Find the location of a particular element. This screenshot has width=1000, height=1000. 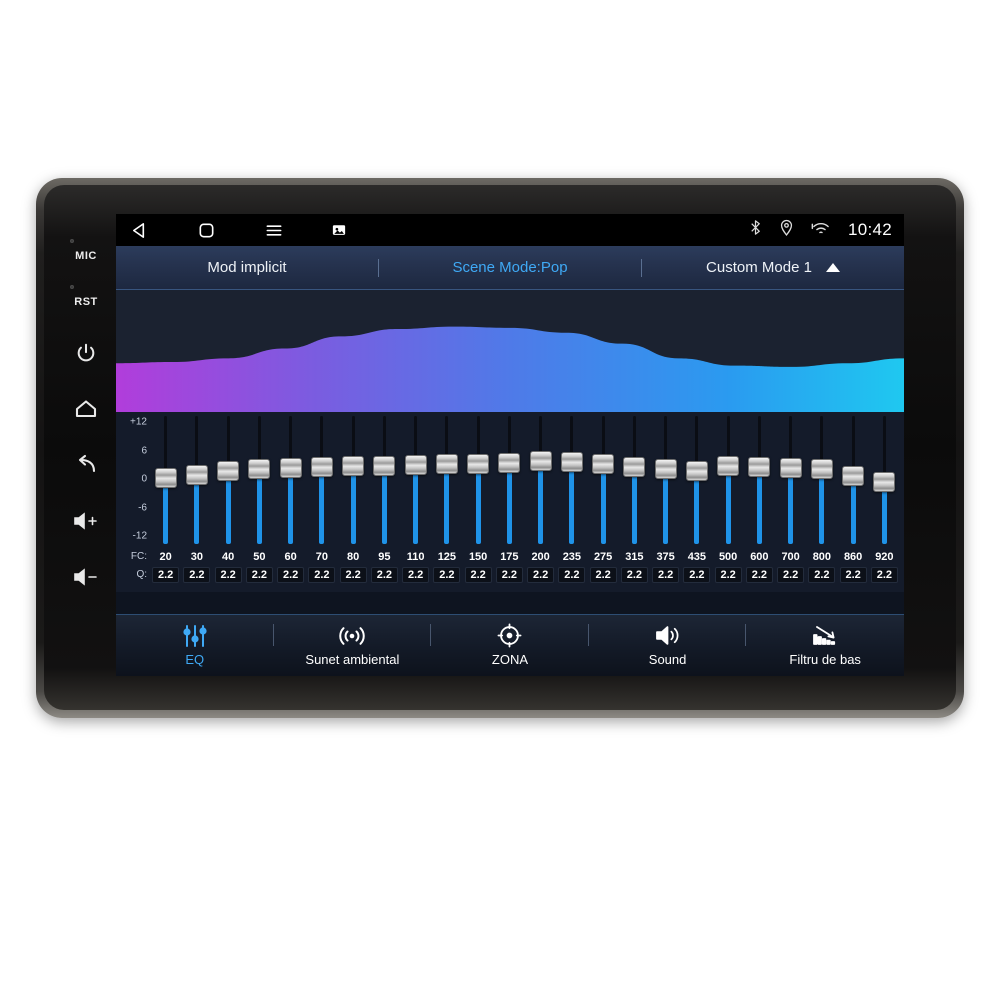

mic-button: MIC is located at coordinates (86, 256).